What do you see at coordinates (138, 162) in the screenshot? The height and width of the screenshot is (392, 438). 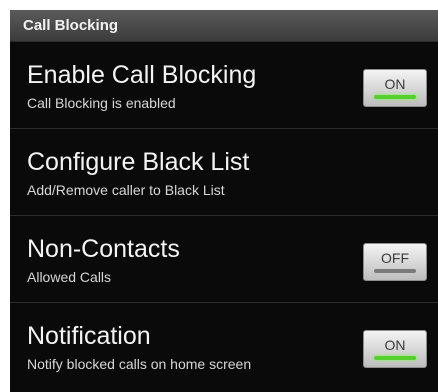 I see `setting-title: Configure Black List` at bounding box center [138, 162].